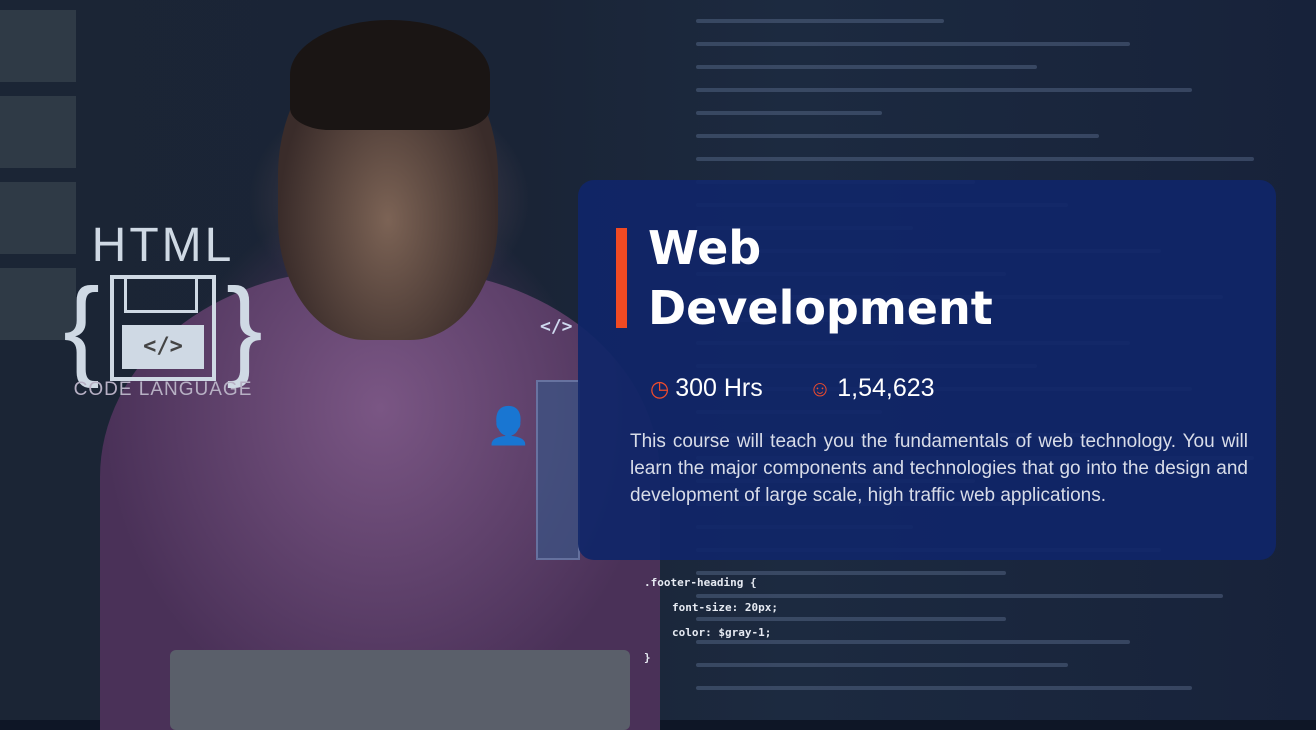 The image size is (1316, 730). I want to click on code-line: font-size: 20px;, so click(725, 607).